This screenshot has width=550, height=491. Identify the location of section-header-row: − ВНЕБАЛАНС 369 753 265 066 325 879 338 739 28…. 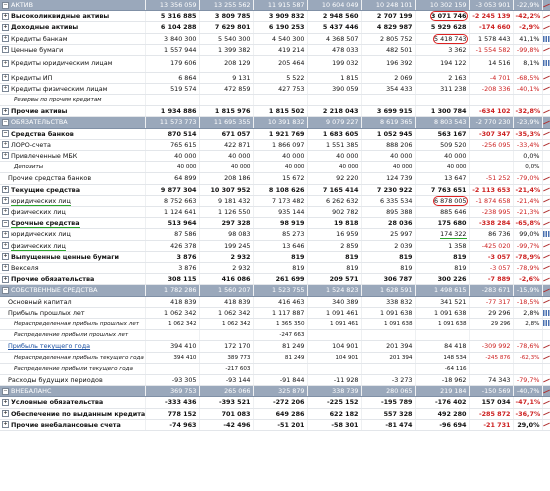
(275, 391).